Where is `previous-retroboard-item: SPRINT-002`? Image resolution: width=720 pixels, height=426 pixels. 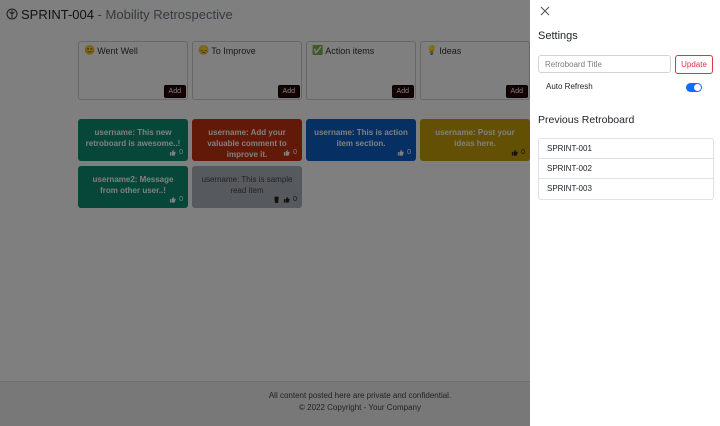 previous-retroboard-item: SPRINT-002 is located at coordinates (626, 169).